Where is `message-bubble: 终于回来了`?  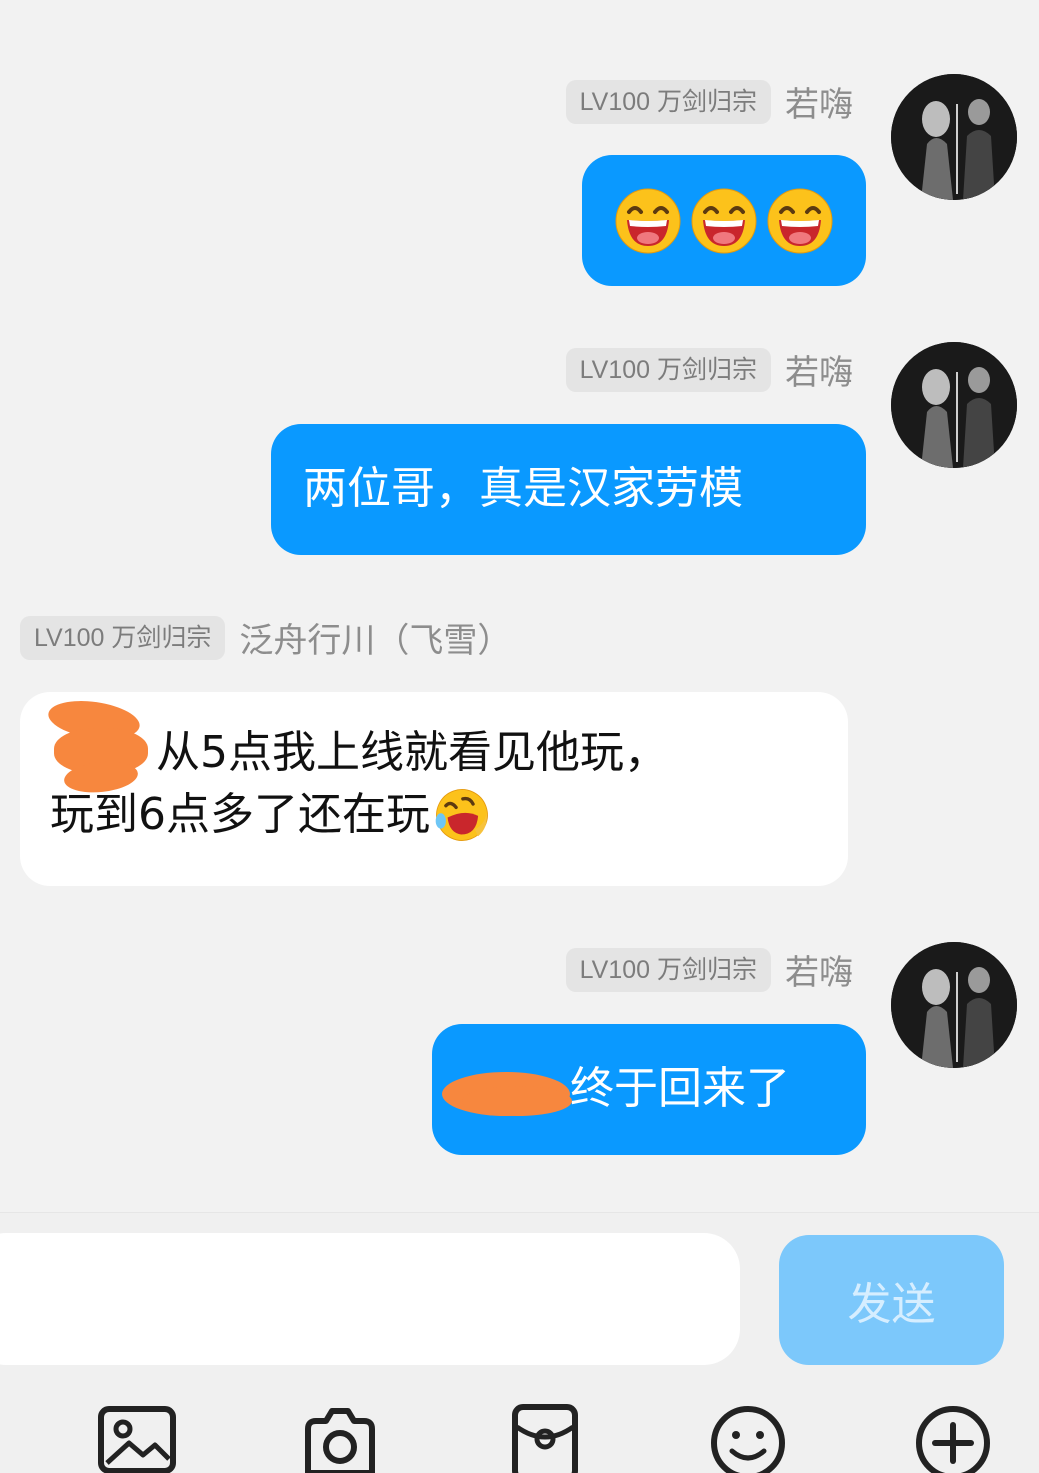 message-bubble: 终于回来了 is located at coordinates (649, 1089).